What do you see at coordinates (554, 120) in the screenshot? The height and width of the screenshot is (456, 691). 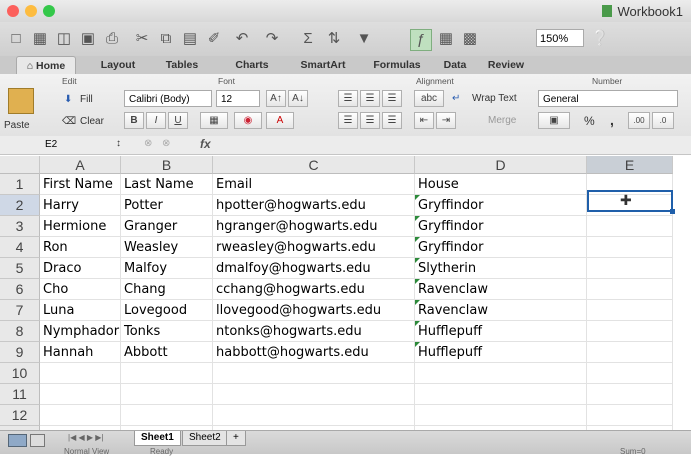 I see `currency-format-icon: ▣` at bounding box center [554, 120].